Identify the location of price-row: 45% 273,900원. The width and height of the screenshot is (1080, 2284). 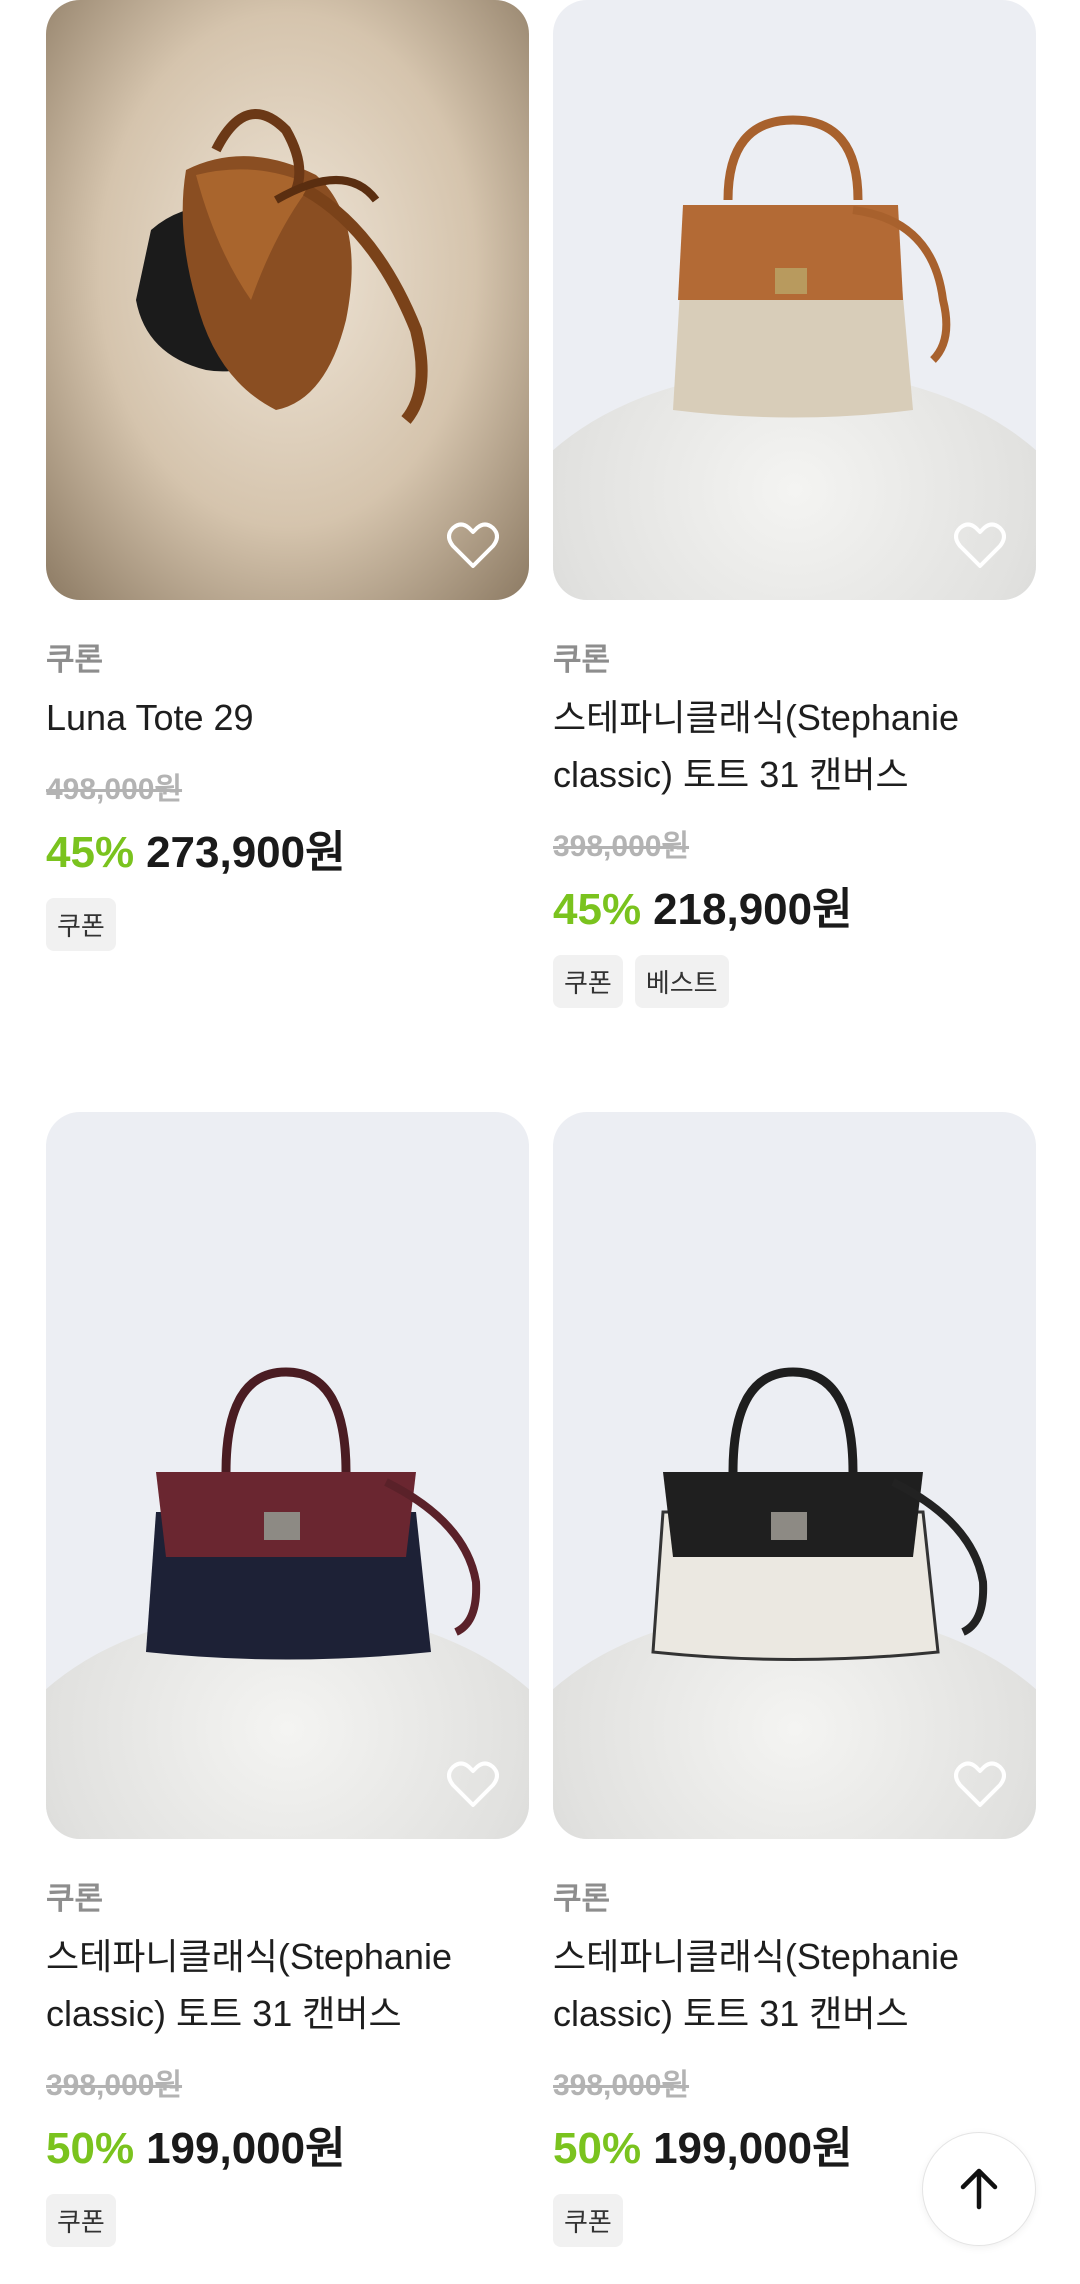
(287, 848).